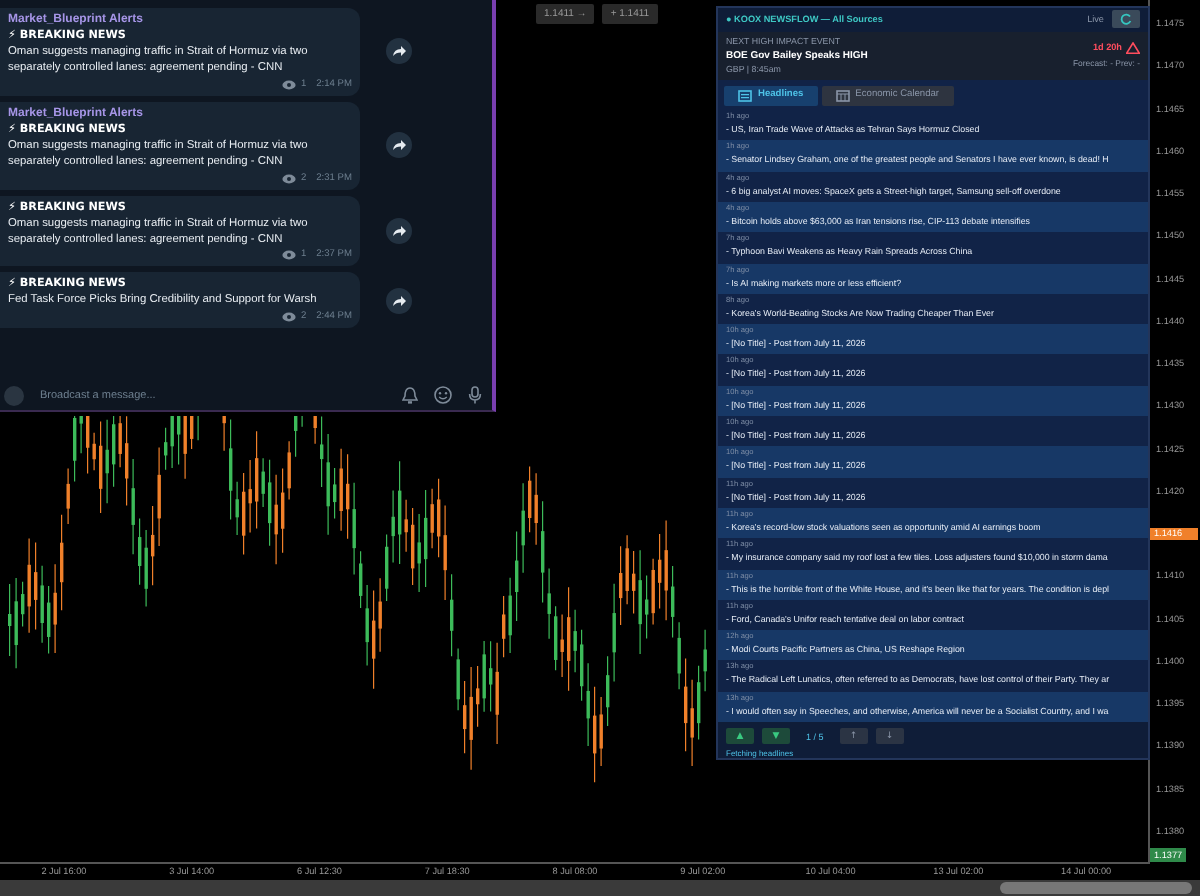 This screenshot has width=1200, height=896. What do you see at coordinates (475, 395) in the screenshot?
I see `microphone-icon` at bounding box center [475, 395].